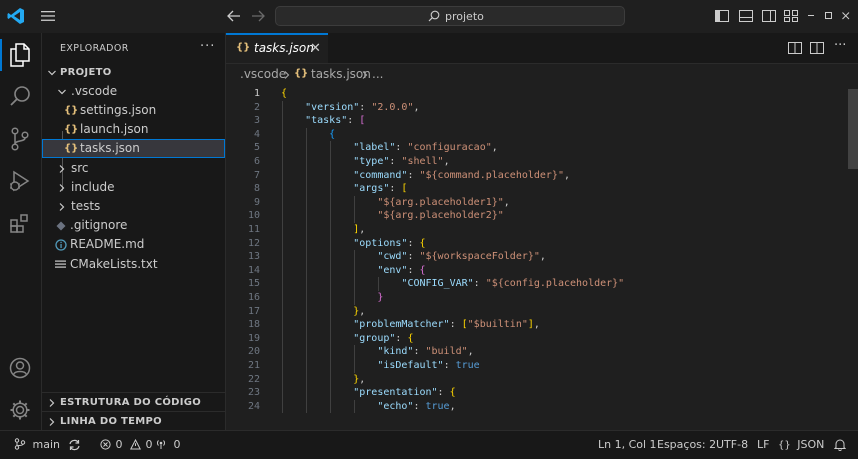 The height and width of the screenshot is (459, 858). What do you see at coordinates (425, 176) in the screenshot?
I see `code-line: "command": "${command.placeholder}",` at bounding box center [425, 176].